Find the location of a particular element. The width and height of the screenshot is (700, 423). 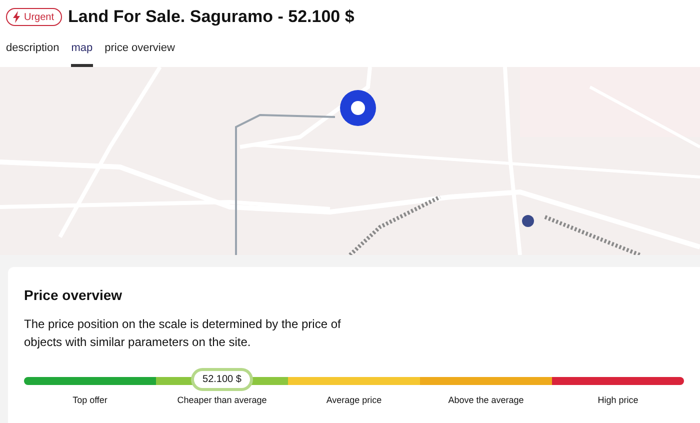

section-title: Price overview is located at coordinates (74, 295).